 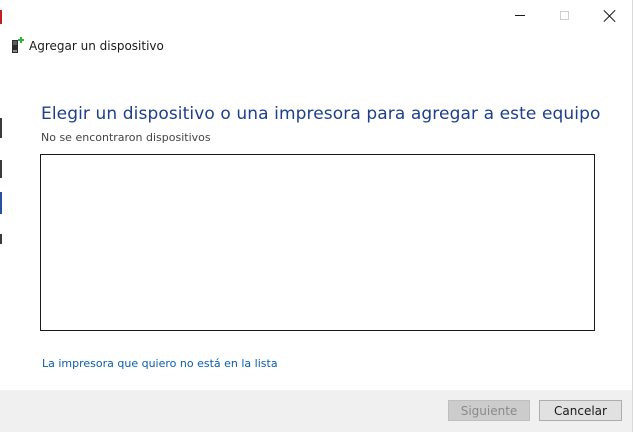 I want to click on close-icon, so click(x=610, y=16).